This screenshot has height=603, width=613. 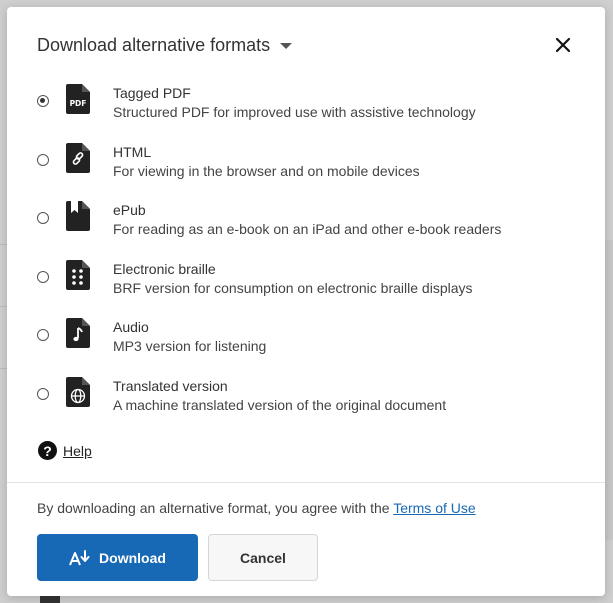 I want to click on braille-file-icon, so click(x=78, y=274).